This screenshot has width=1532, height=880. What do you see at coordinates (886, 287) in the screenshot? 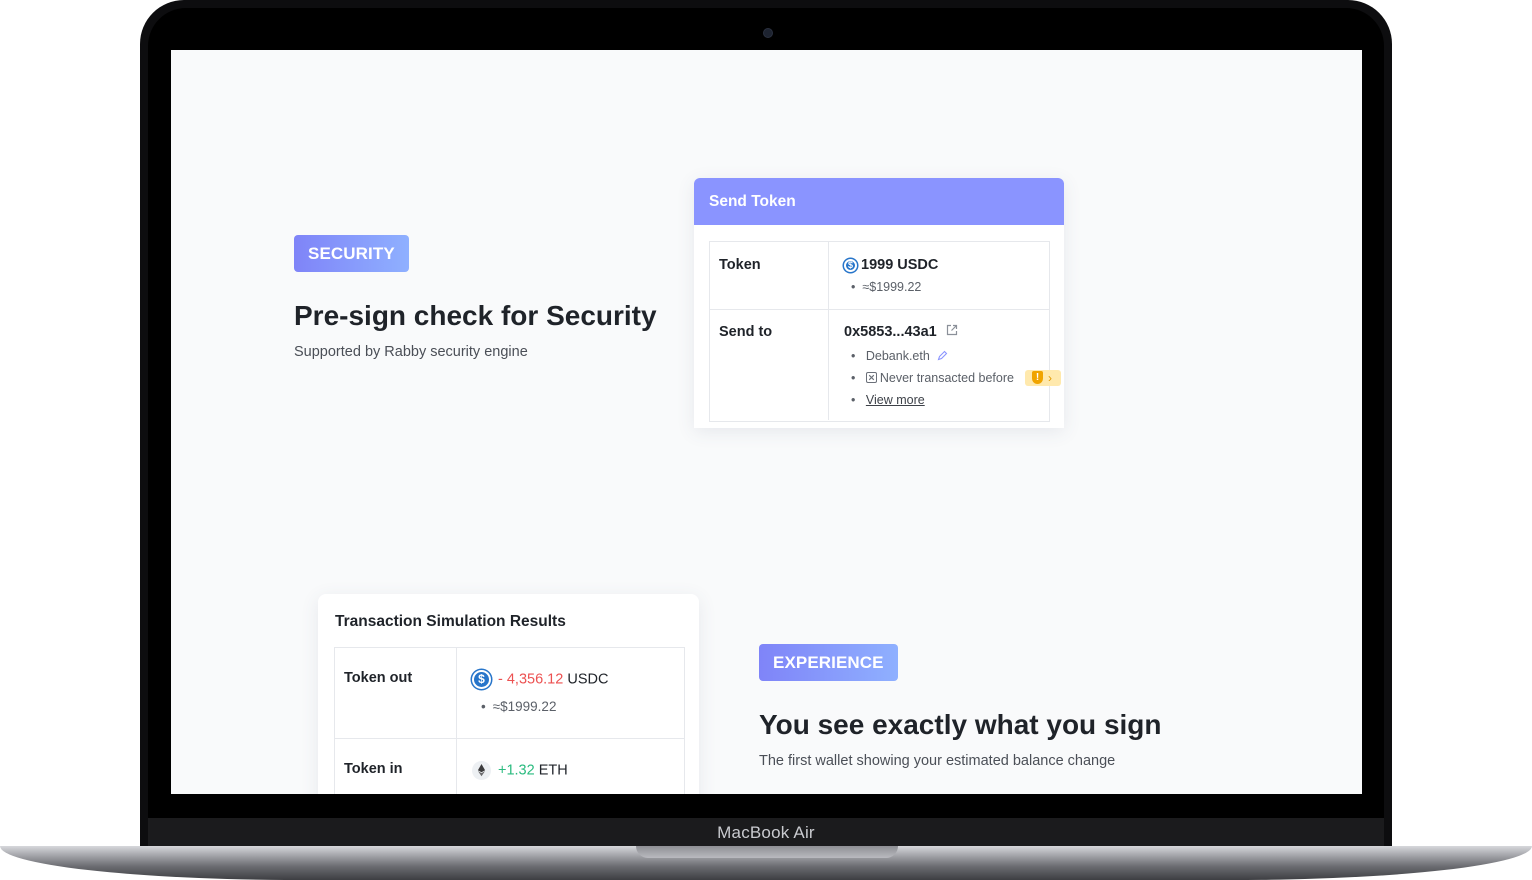
I see `token-detail: ≈$1999.22` at bounding box center [886, 287].